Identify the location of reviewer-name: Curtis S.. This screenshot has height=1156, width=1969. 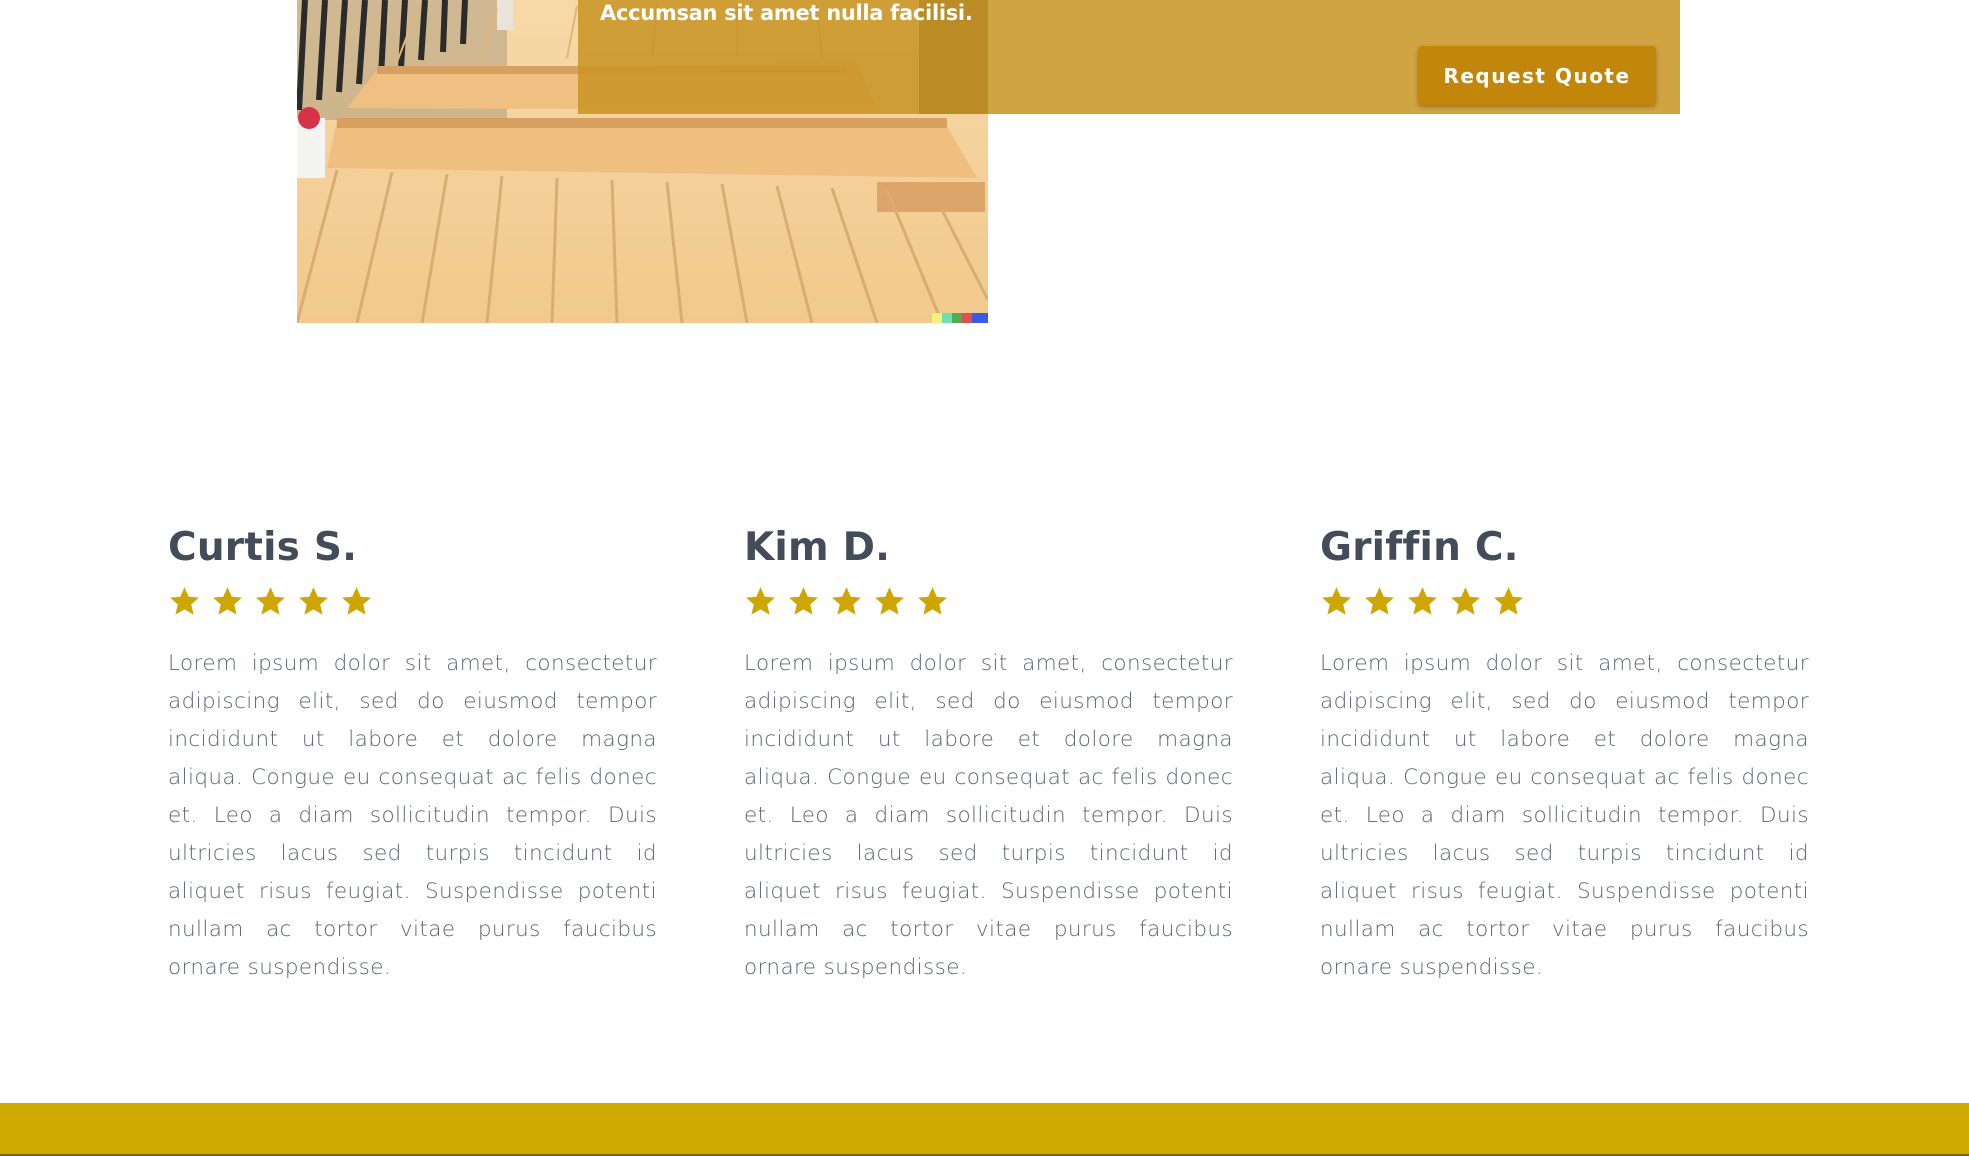
(263, 547).